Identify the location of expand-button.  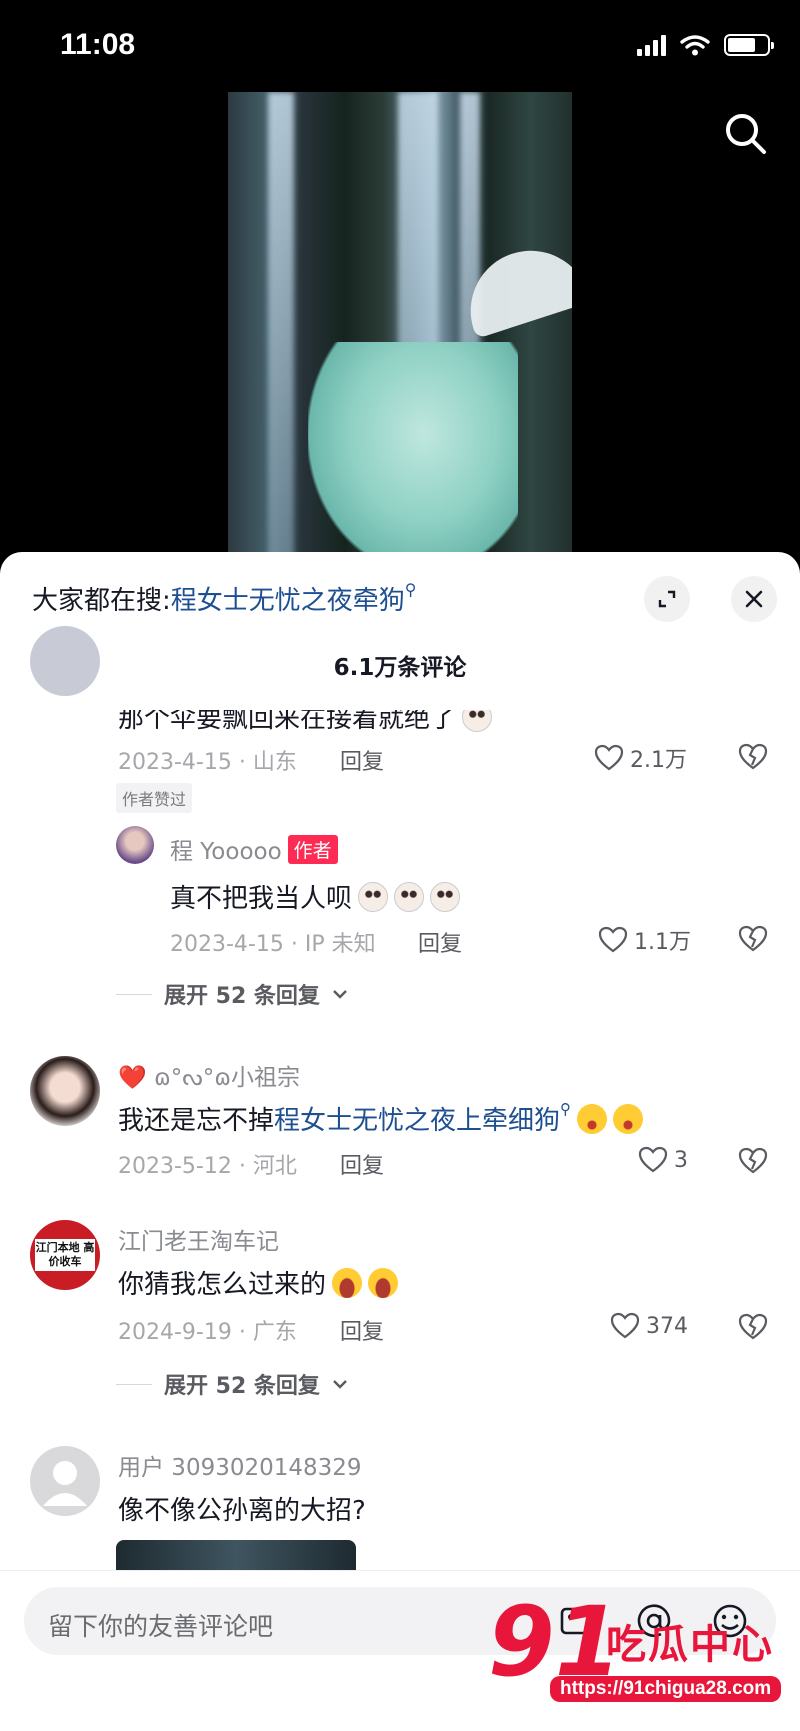
(667, 599).